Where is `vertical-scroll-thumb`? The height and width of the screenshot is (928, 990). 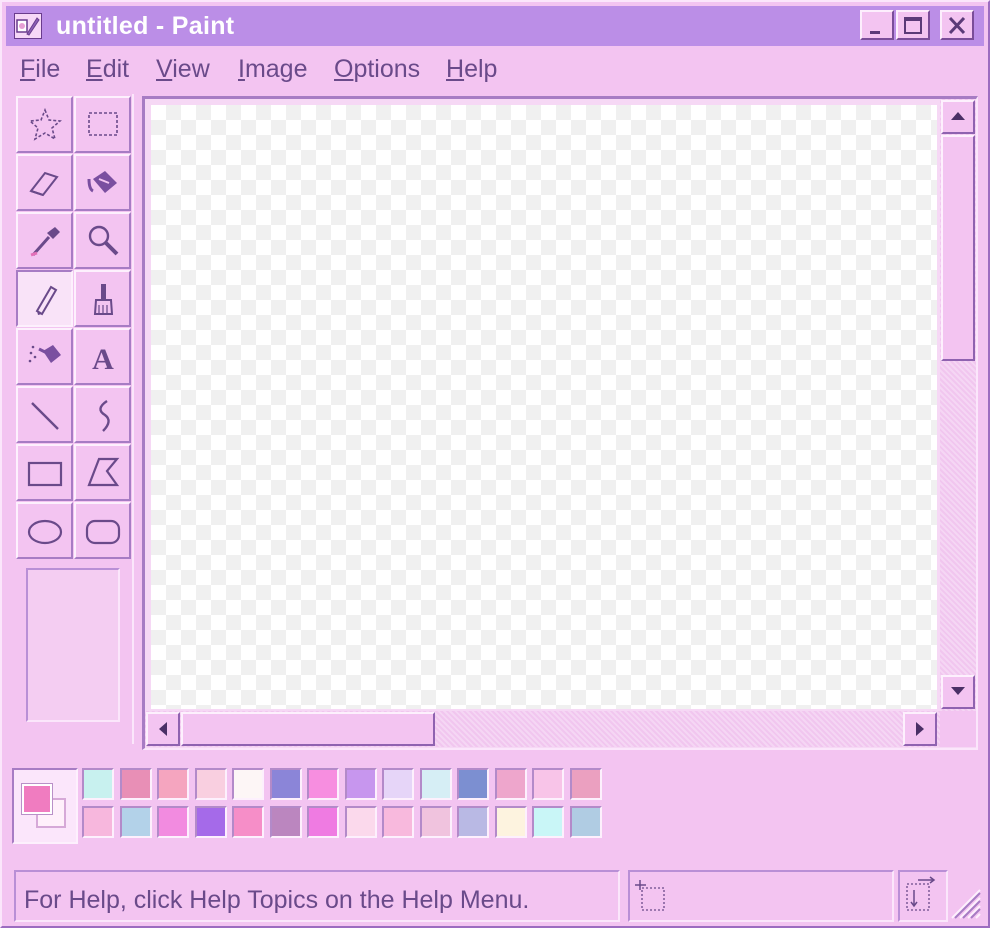 vertical-scroll-thumb is located at coordinates (958, 248).